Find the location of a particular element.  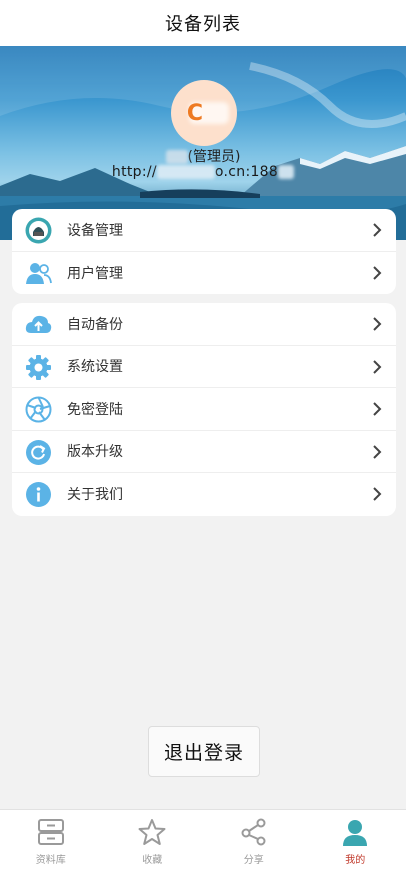

menu-item-about-us: 关于我们 is located at coordinates (204, 494).